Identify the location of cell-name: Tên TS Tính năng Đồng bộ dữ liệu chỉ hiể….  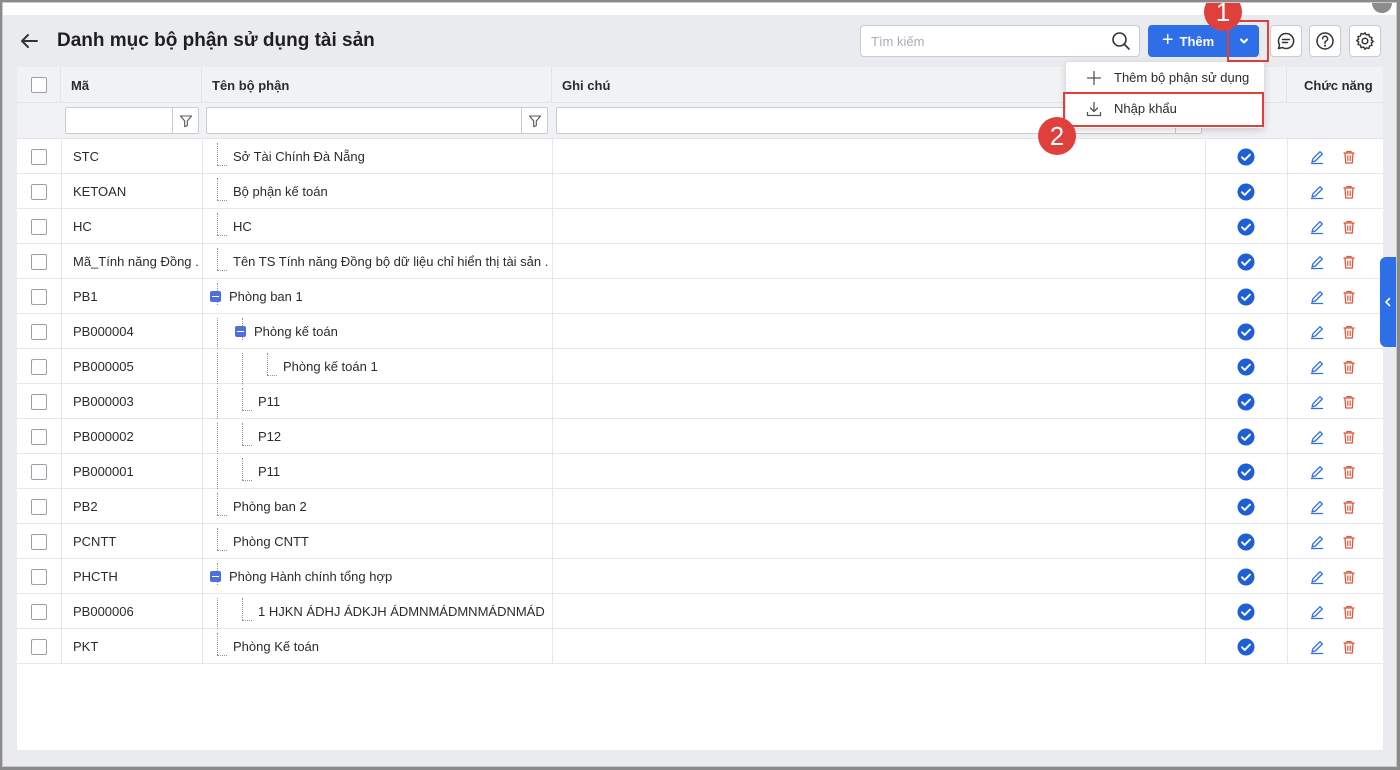
(391, 261).